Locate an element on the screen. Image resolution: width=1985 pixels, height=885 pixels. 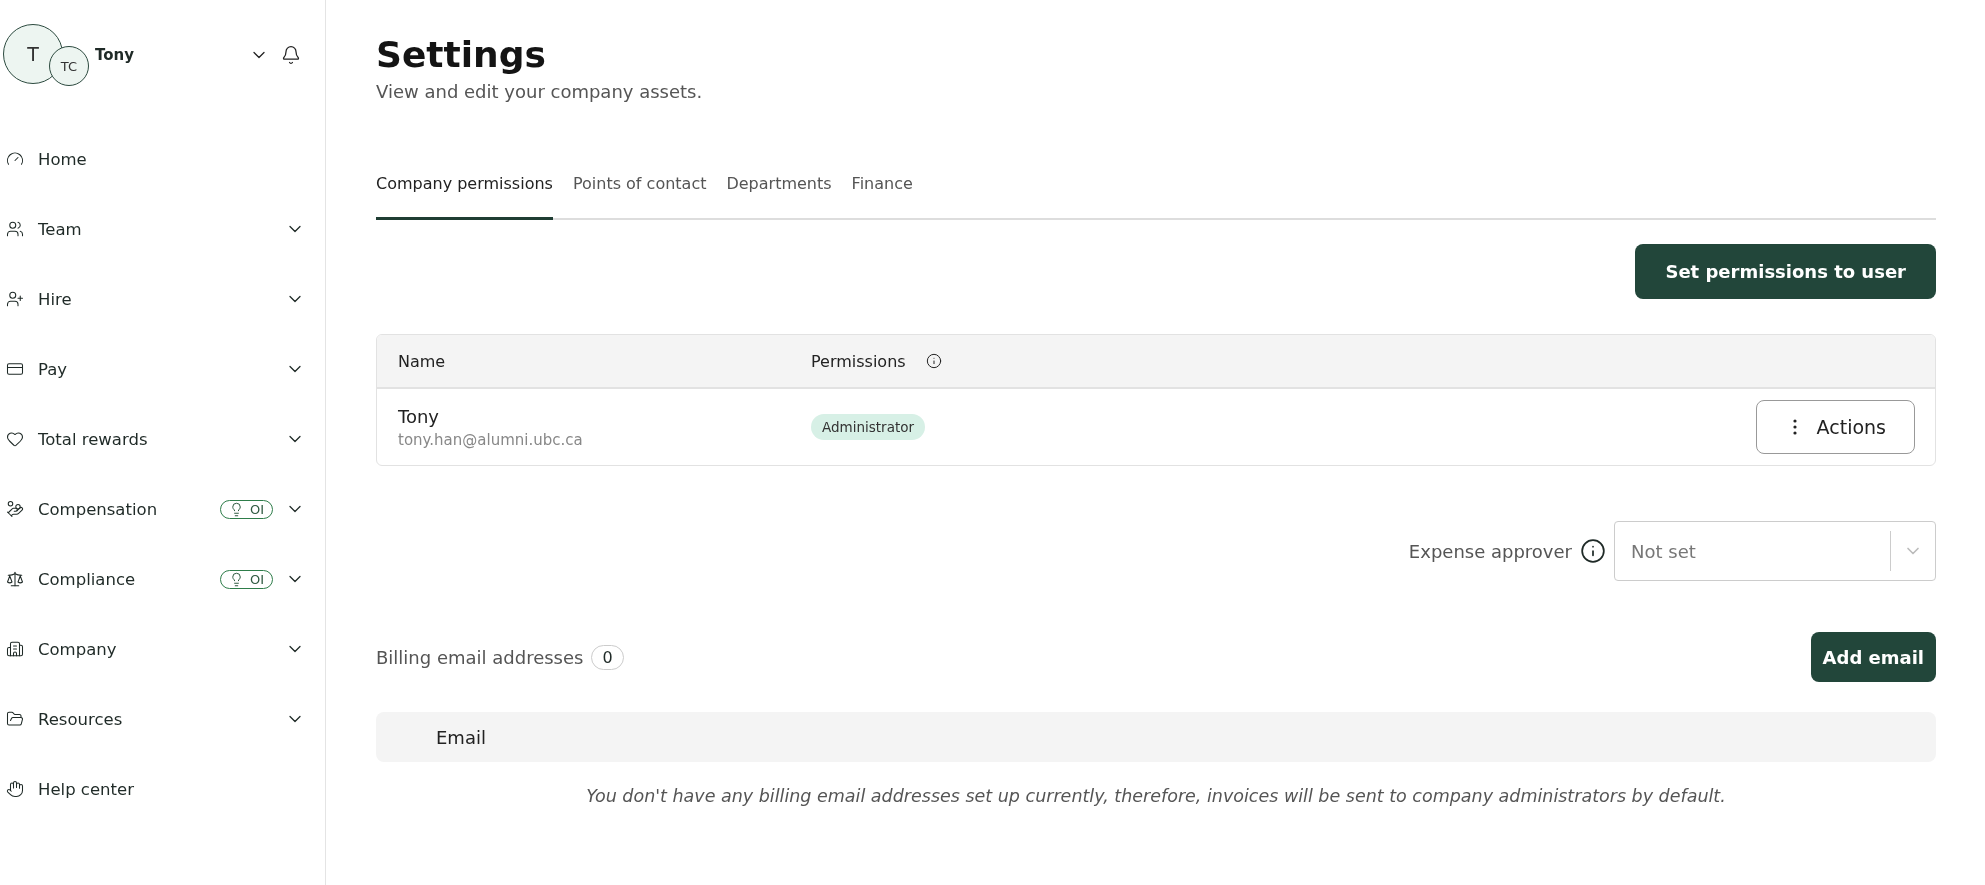
folder-icon is located at coordinates (15, 719).